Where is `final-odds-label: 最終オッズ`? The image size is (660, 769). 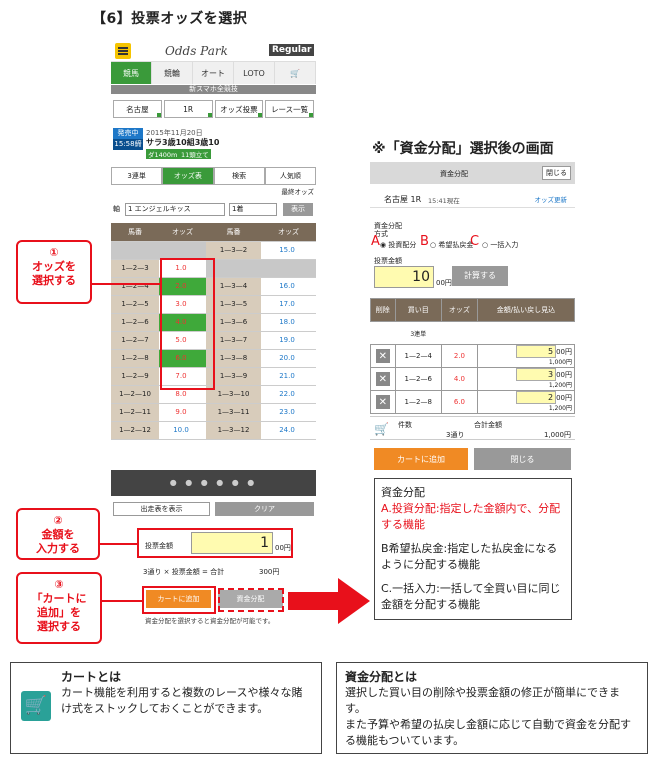 final-odds-label: 最終オッズ is located at coordinates (298, 192).